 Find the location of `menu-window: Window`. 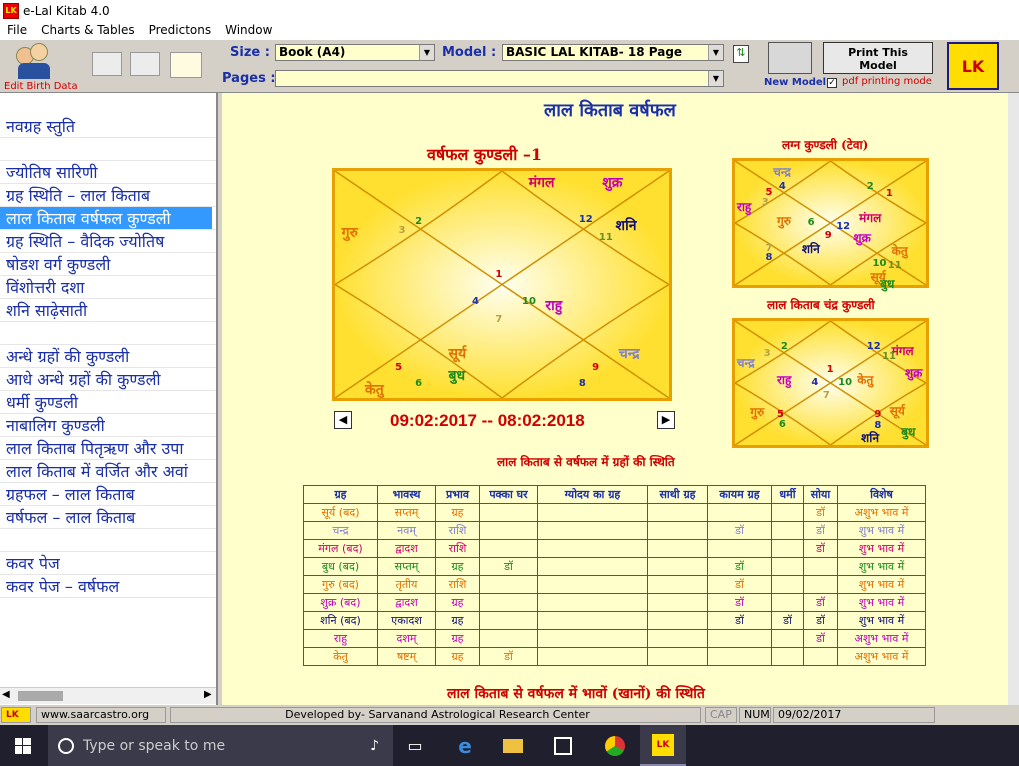

menu-window: Window is located at coordinates (248, 30).